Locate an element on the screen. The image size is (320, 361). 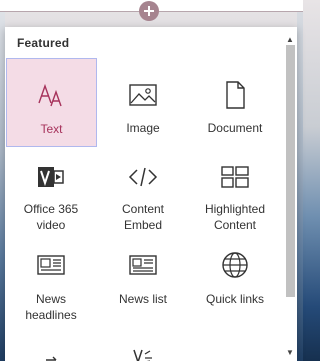
add-webpart-button is located at coordinates (149, 11).